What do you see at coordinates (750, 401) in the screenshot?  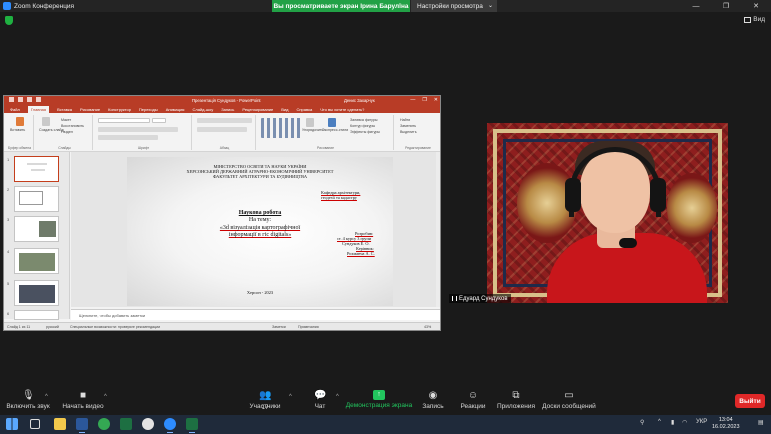 I see `leave-button: Выйти` at bounding box center [750, 401].